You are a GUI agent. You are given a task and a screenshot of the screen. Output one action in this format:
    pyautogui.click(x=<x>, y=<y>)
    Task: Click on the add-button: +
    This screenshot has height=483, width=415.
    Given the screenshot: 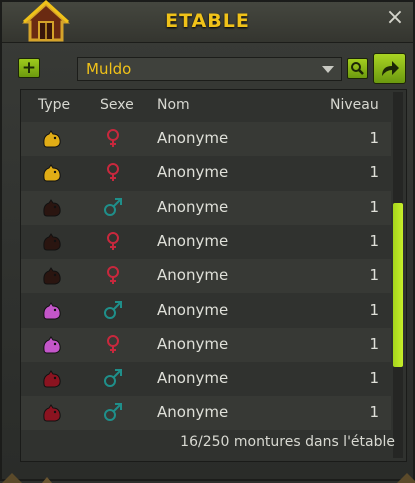 What is the action you would take?
    pyautogui.click(x=29, y=68)
    